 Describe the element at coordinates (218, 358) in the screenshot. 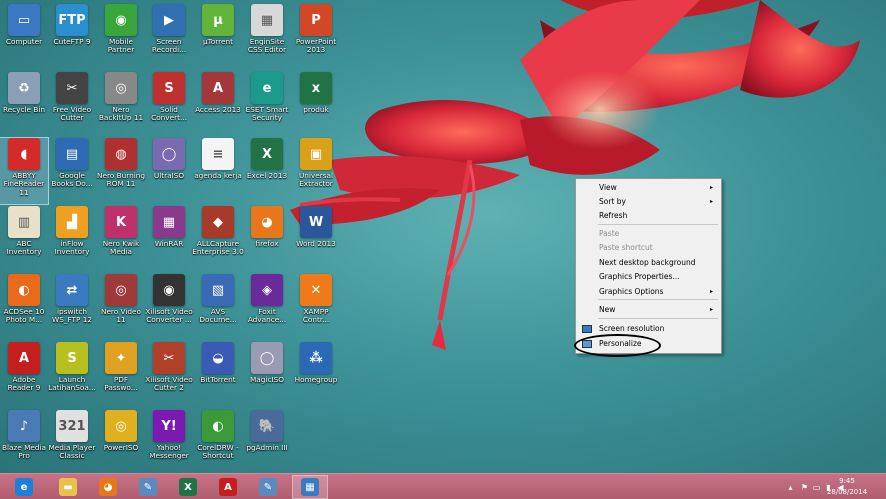

I see `bittorrent-icon: ◒` at that location.